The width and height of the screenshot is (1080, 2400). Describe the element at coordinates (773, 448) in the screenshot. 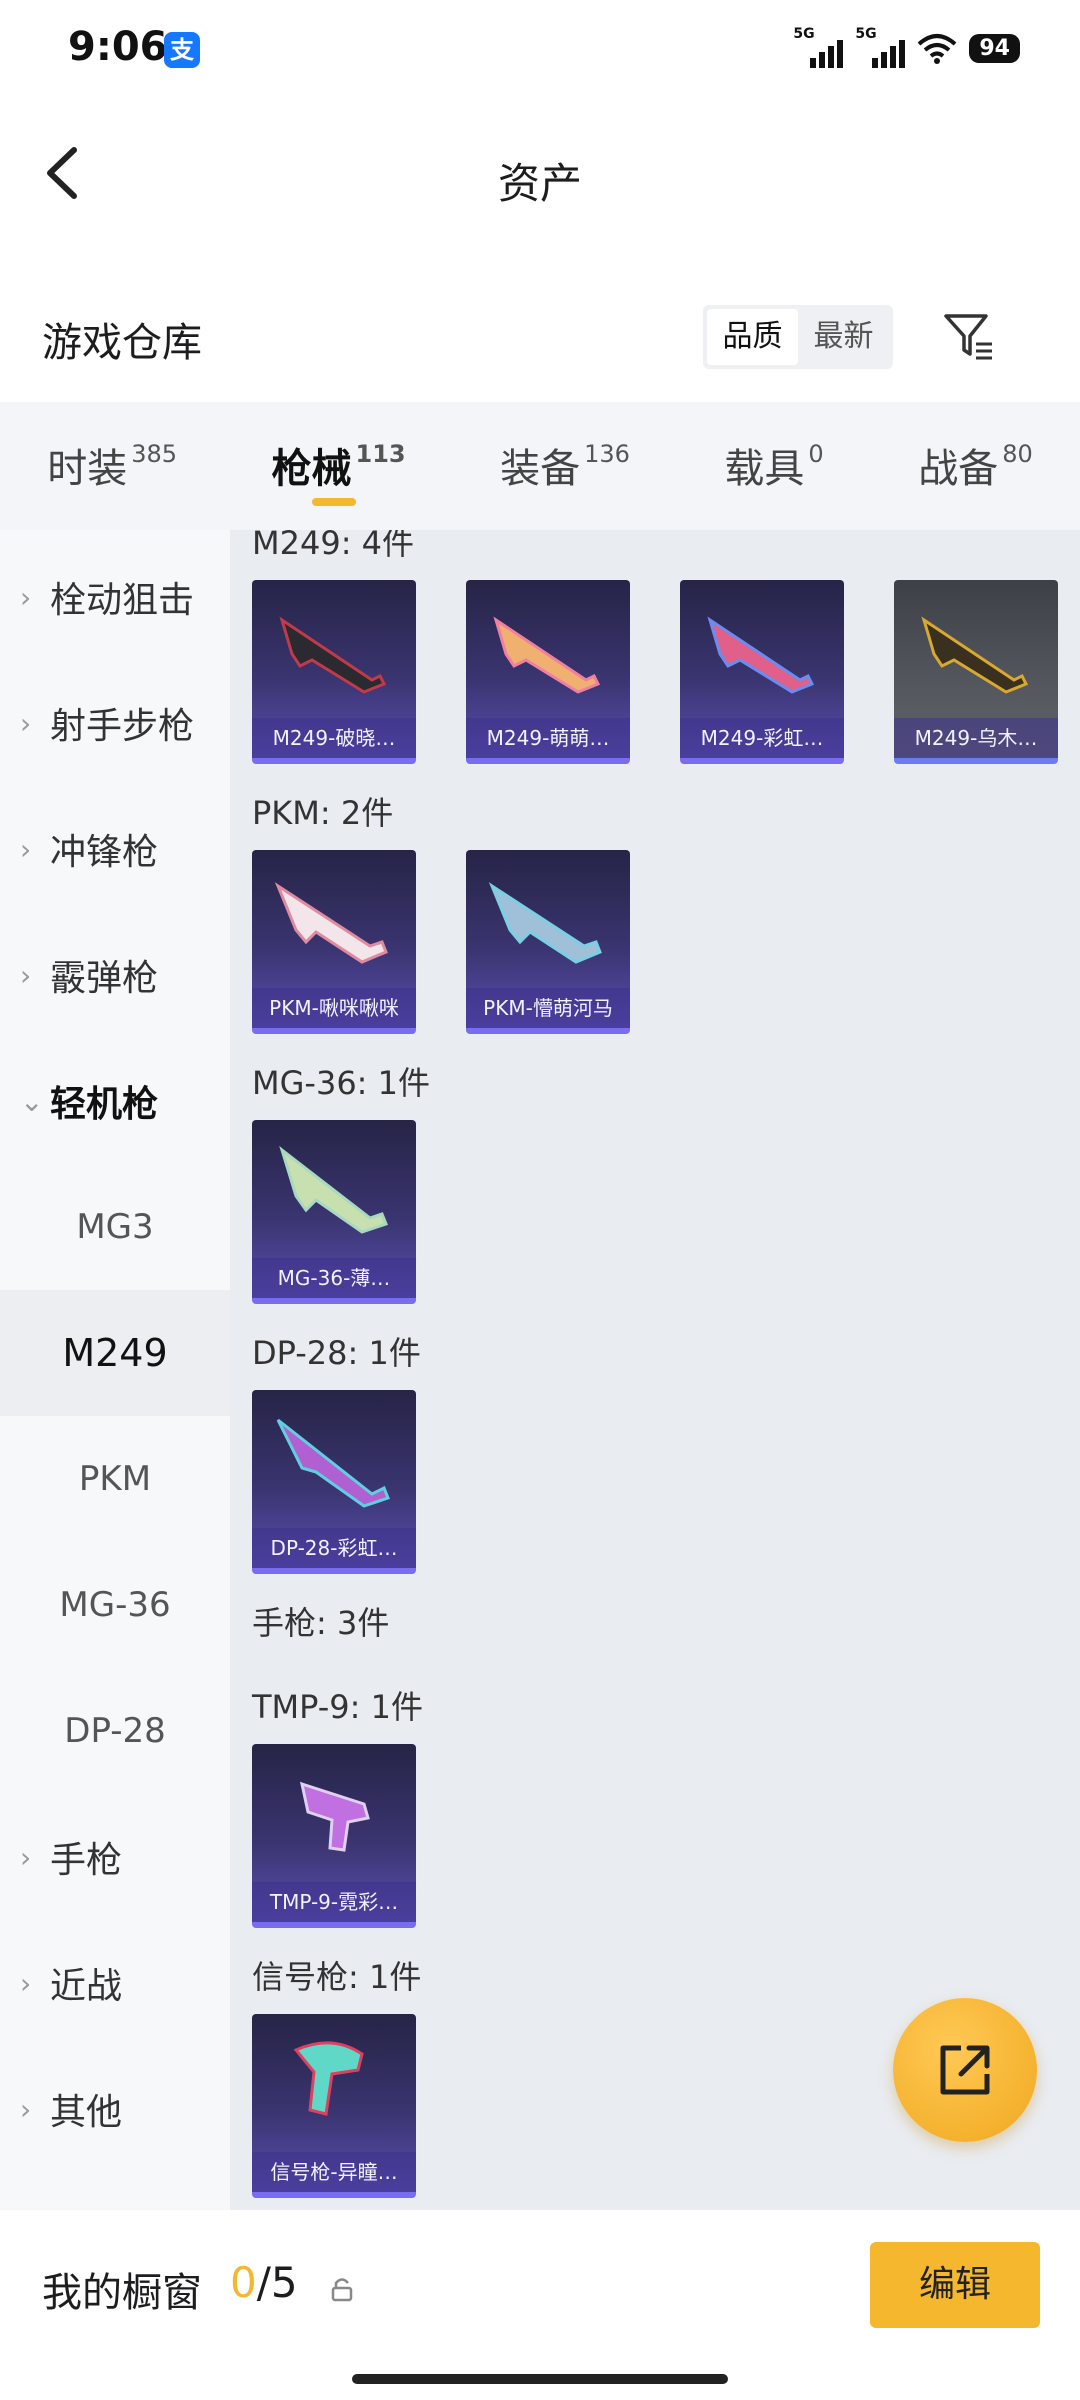

I see `tab-vehicles: 载具 0` at that location.